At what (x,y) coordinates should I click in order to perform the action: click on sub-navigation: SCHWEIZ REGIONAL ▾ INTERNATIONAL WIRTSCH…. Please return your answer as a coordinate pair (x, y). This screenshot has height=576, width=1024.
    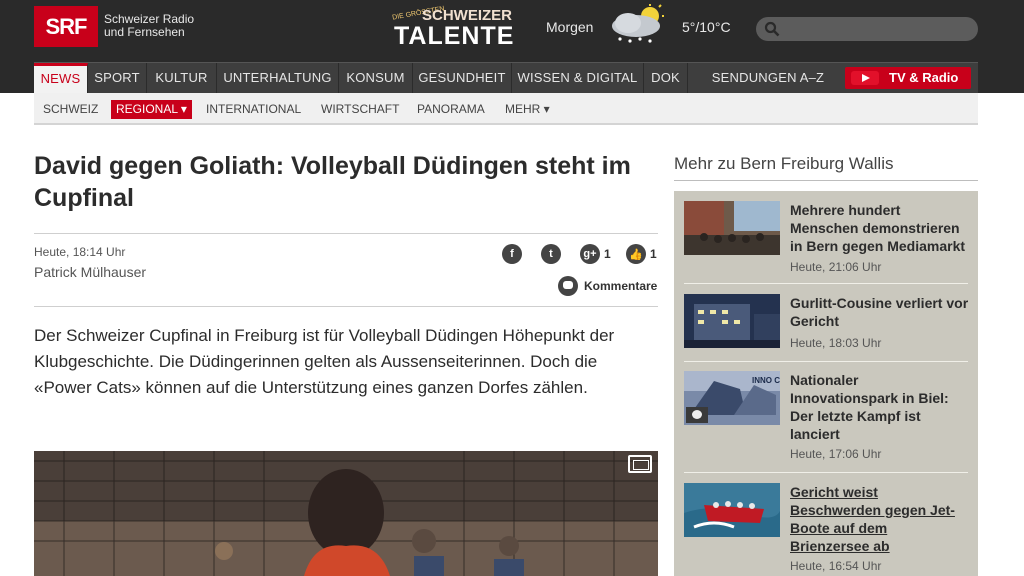
    Looking at the image, I should click on (506, 109).